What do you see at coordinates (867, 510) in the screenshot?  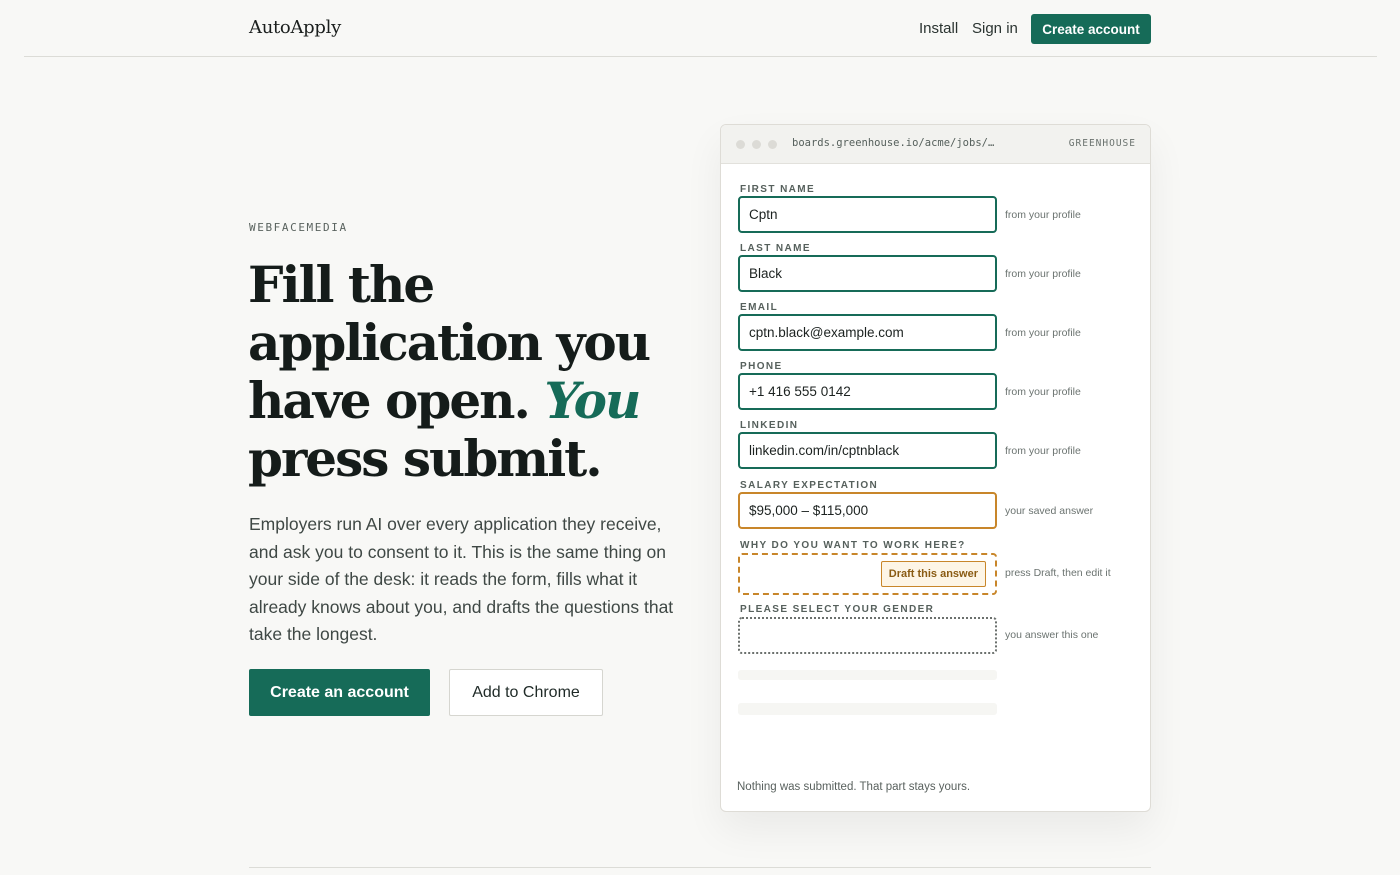 I see `salary-expectation-input` at bounding box center [867, 510].